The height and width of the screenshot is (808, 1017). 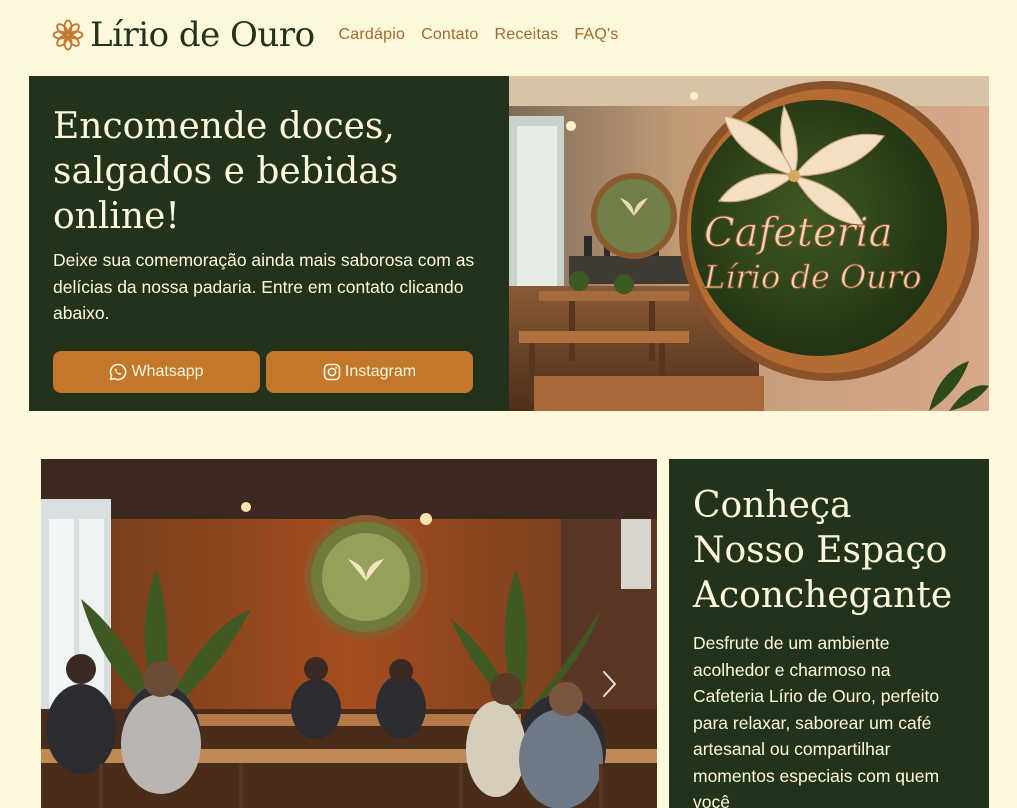 I want to click on sign-line-1: Cafeteria, so click(x=798, y=233).